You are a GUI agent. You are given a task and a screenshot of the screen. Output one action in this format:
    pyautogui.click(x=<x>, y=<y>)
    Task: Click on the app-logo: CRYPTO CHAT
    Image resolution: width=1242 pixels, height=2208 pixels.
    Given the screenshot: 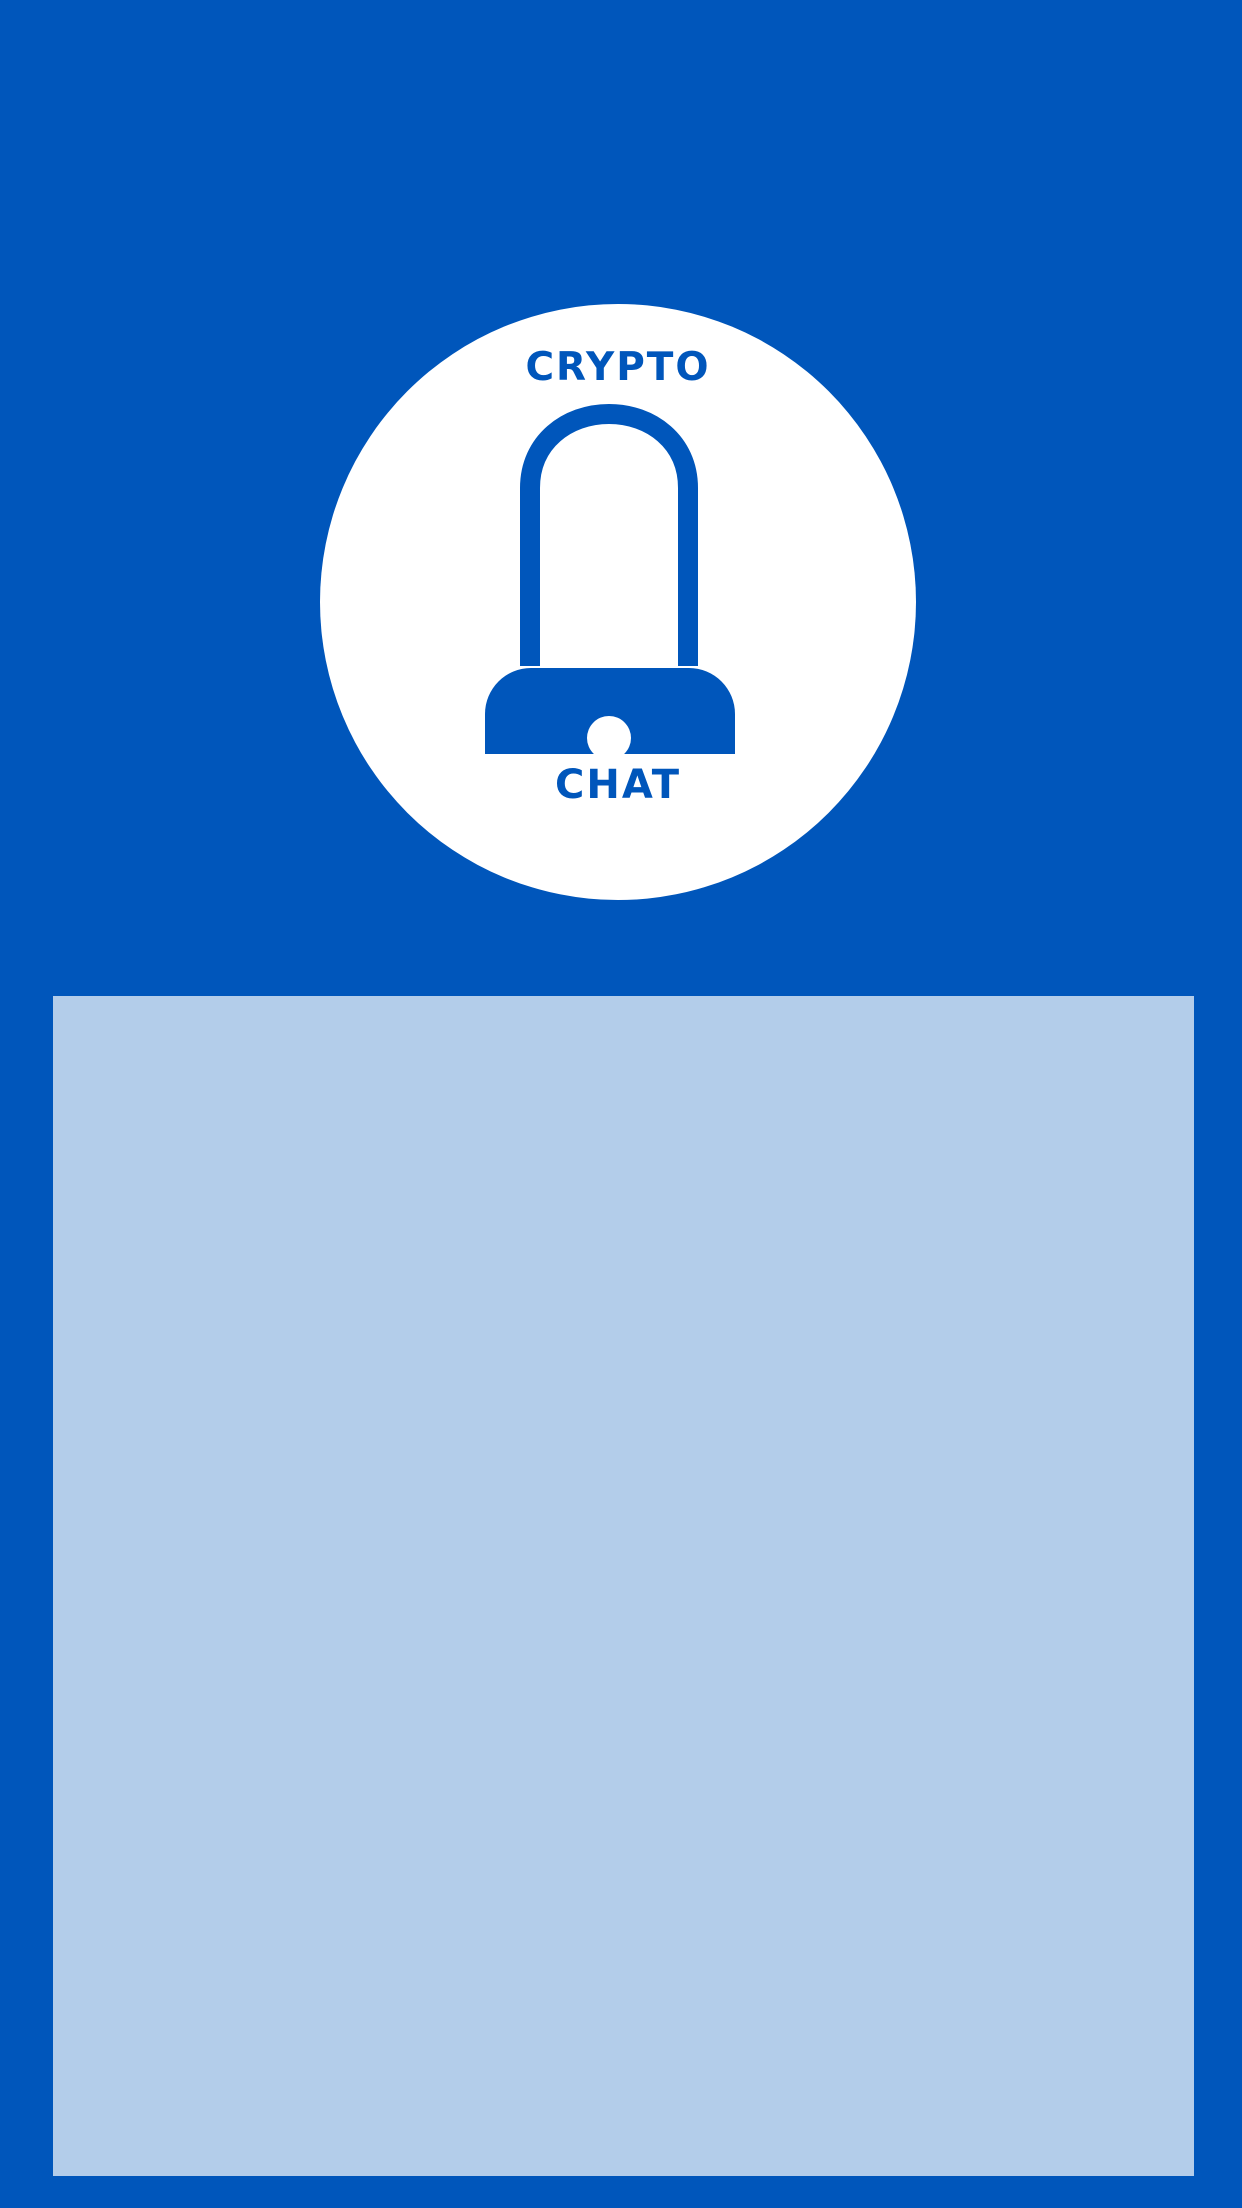 What is the action you would take?
    pyautogui.click(x=618, y=602)
    